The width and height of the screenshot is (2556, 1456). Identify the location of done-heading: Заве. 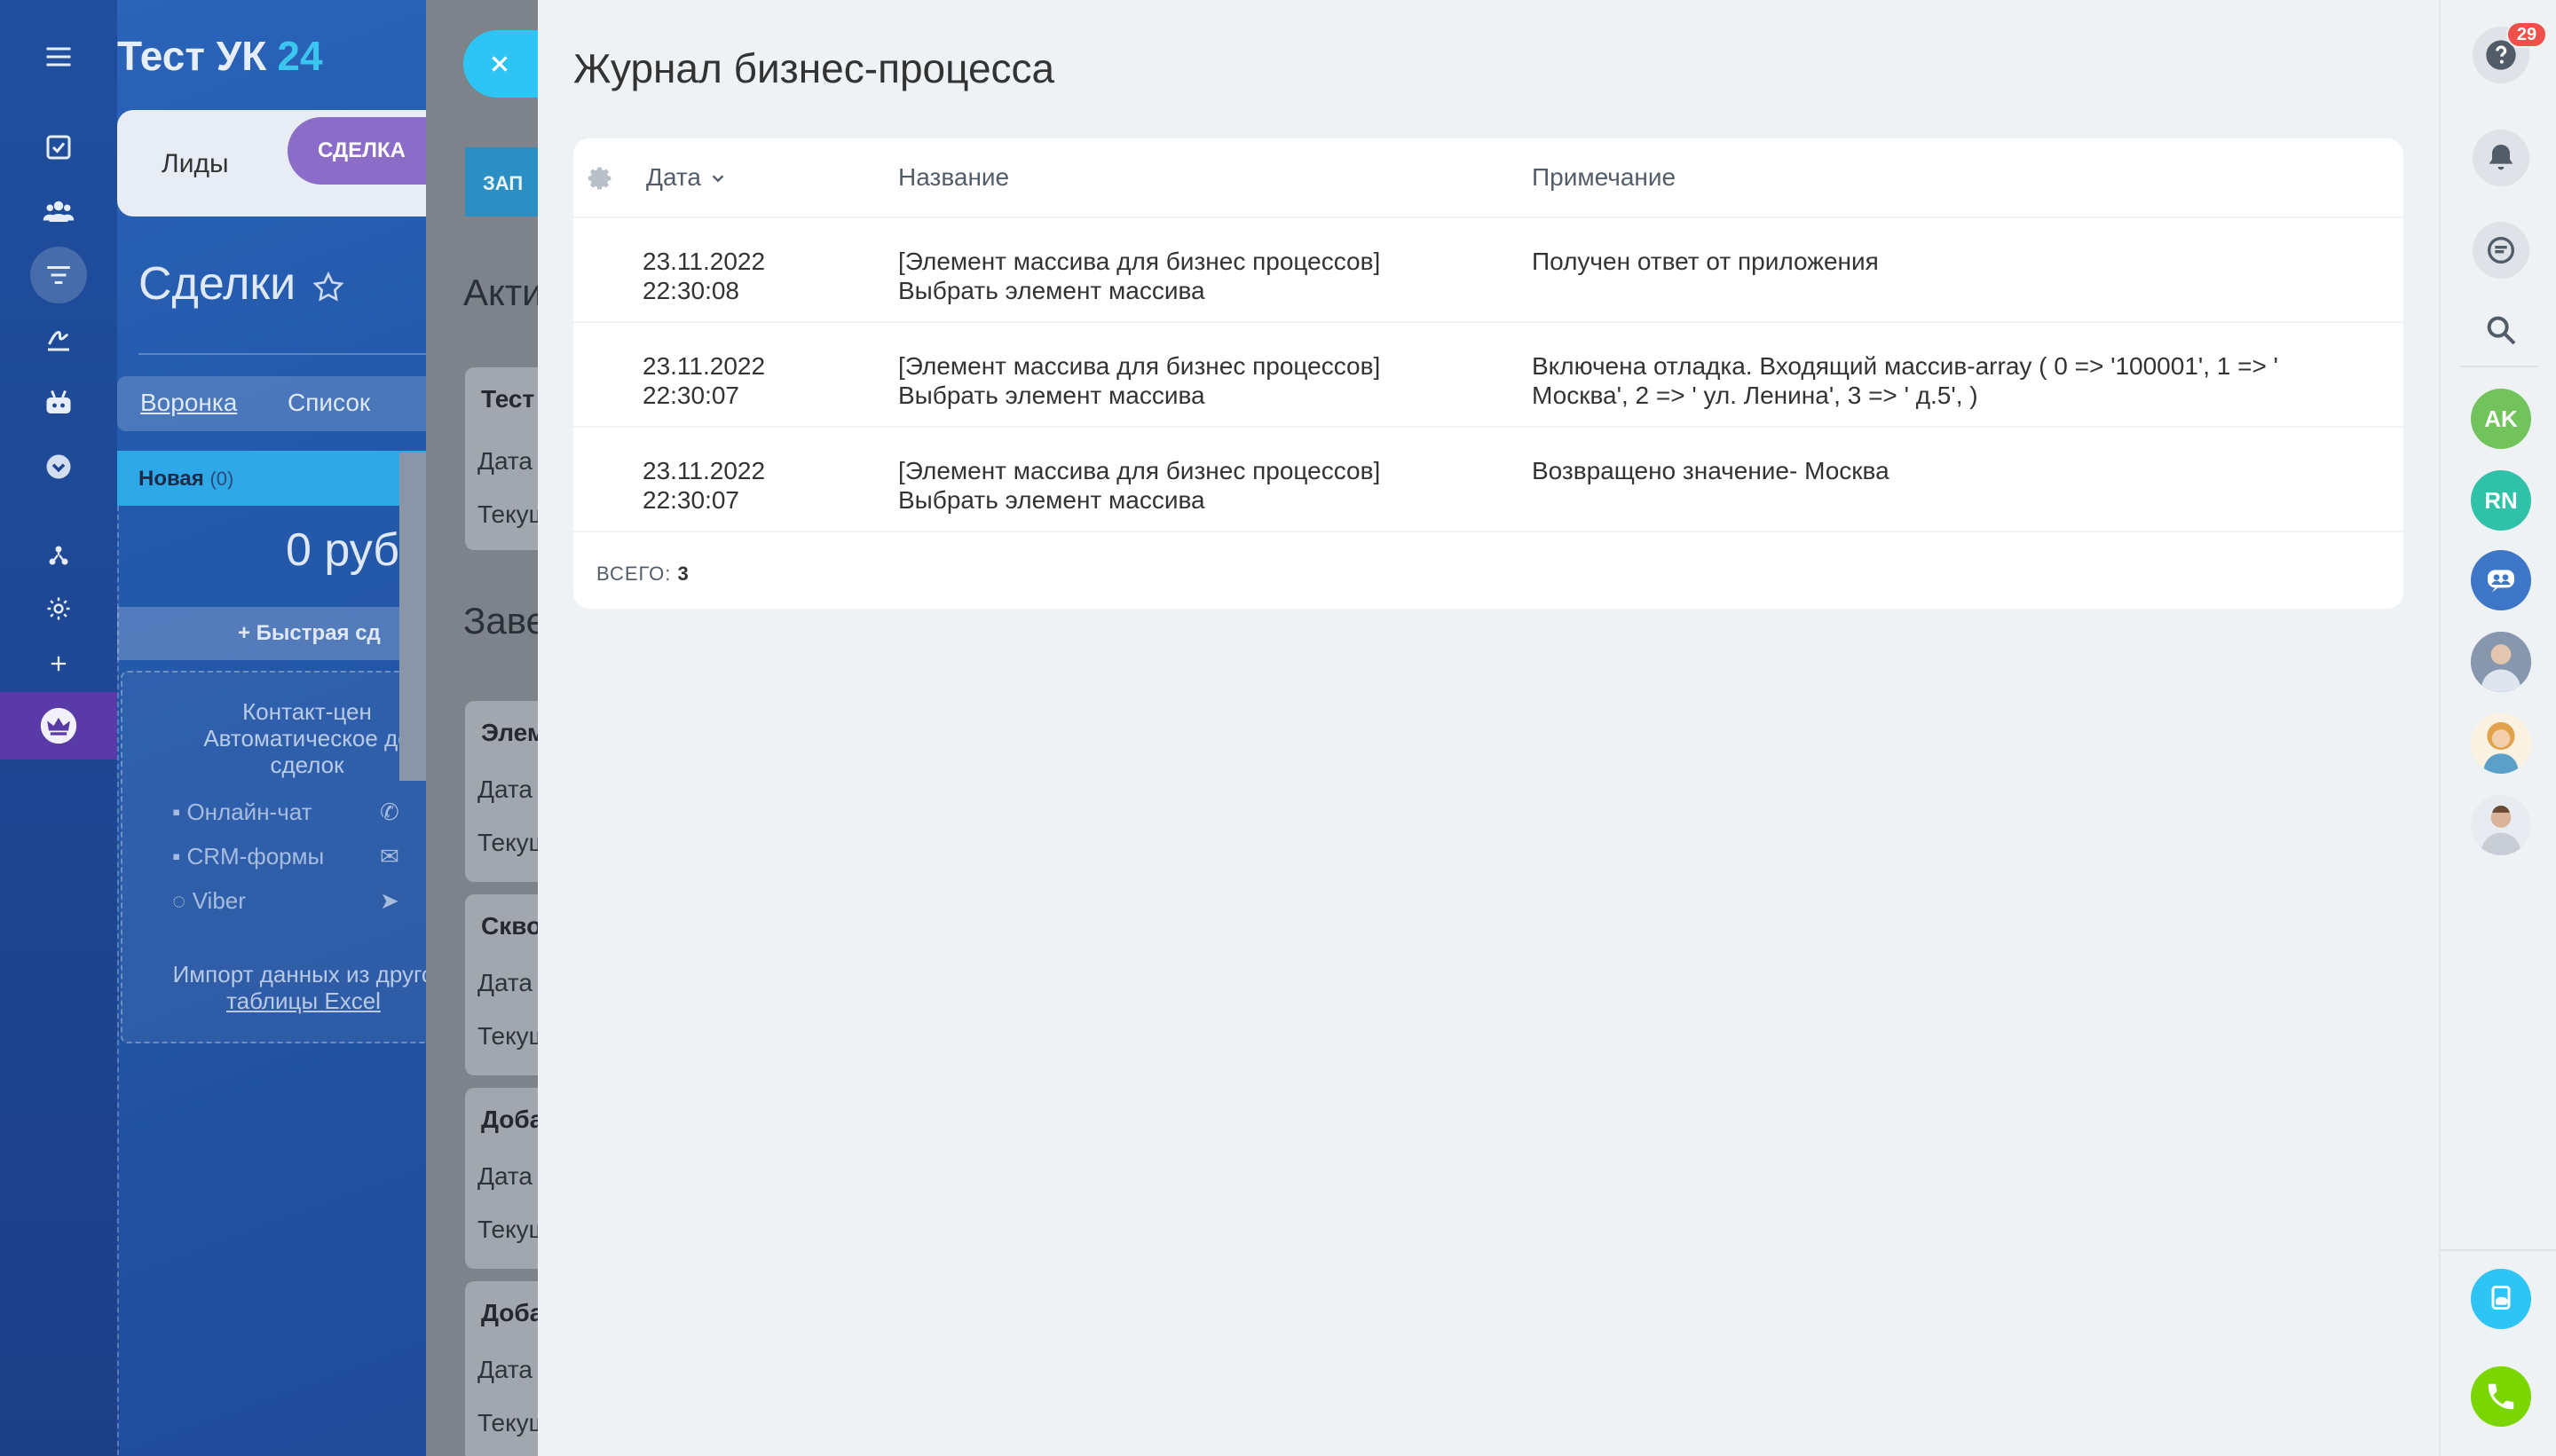
(505, 620).